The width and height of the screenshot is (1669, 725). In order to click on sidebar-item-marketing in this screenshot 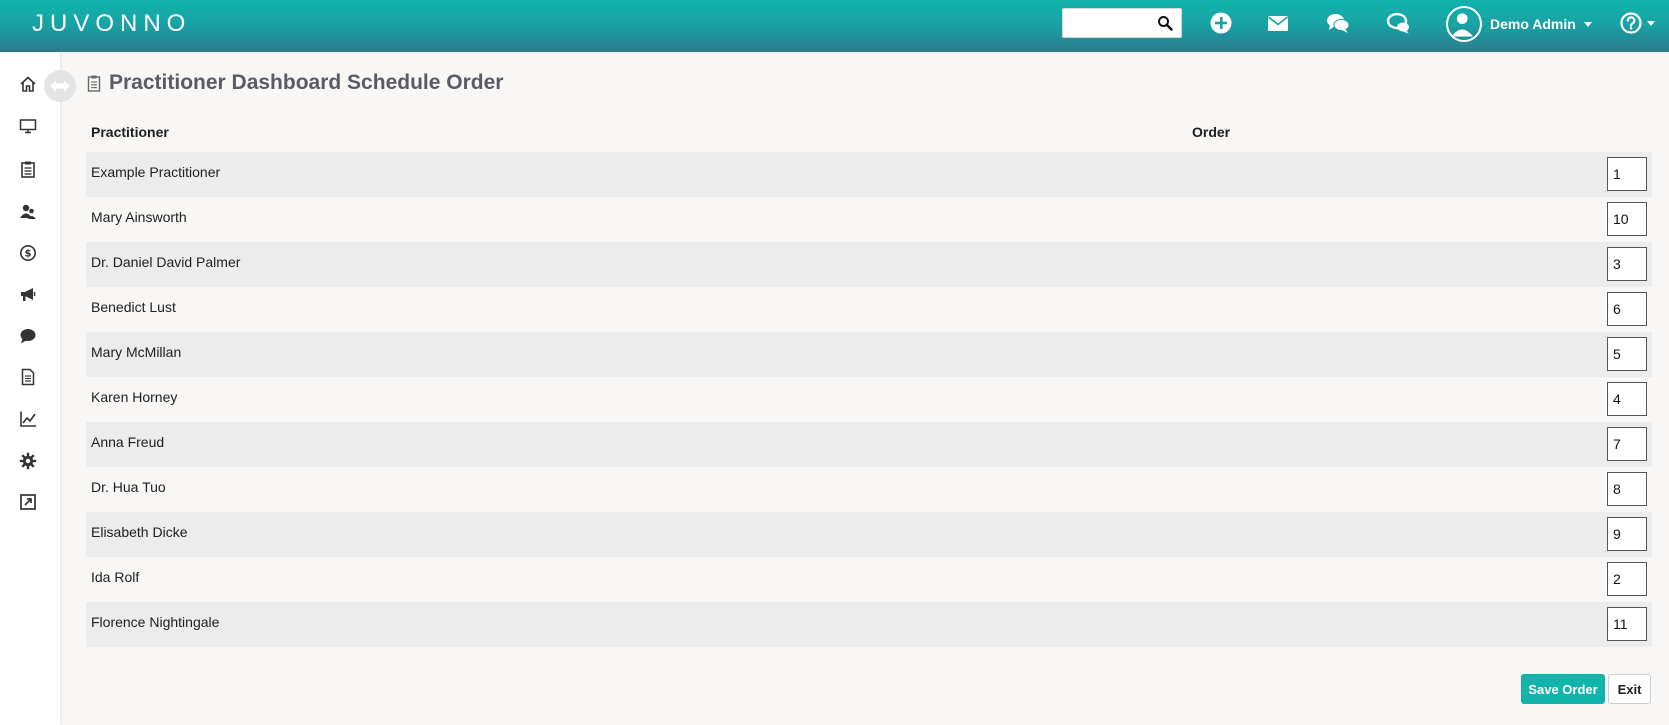, I will do `click(28, 294)`.